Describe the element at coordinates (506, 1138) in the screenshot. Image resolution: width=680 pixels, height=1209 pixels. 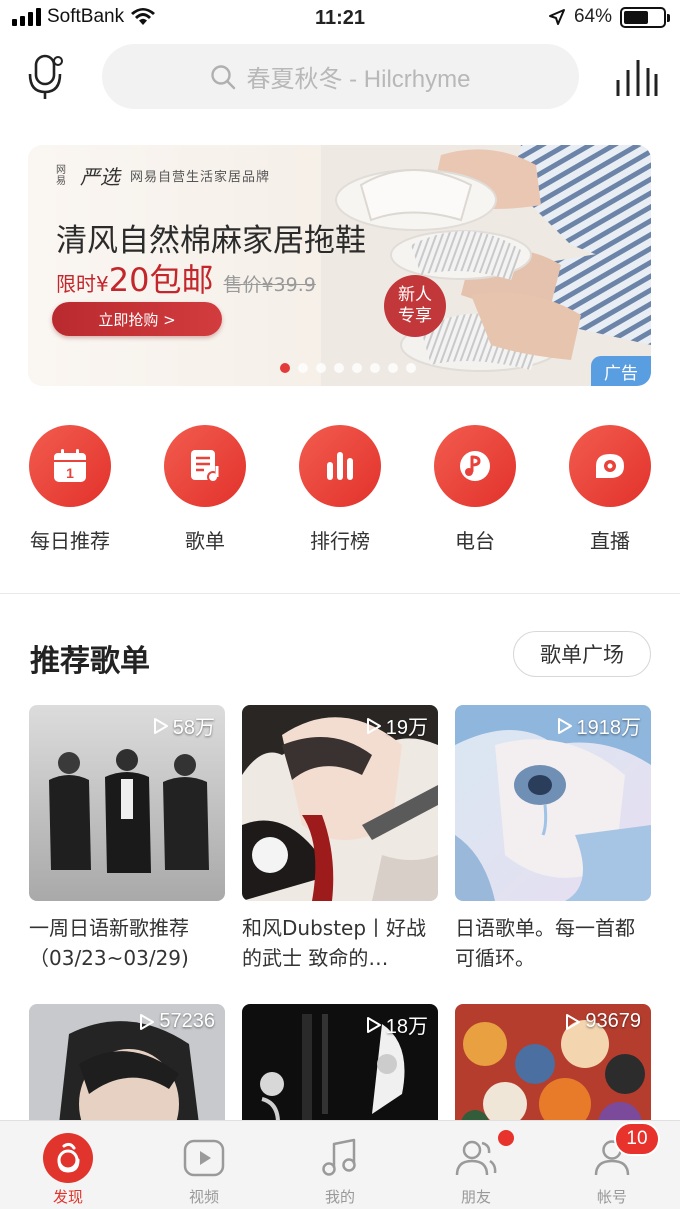
I see `friends-notification-dot` at that location.